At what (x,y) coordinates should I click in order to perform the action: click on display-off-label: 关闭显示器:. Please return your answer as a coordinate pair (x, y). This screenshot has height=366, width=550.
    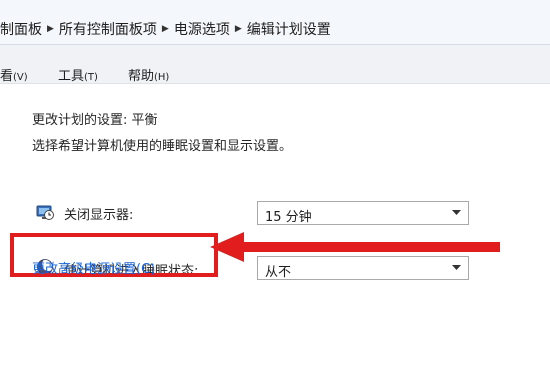
    Looking at the image, I should click on (99, 215).